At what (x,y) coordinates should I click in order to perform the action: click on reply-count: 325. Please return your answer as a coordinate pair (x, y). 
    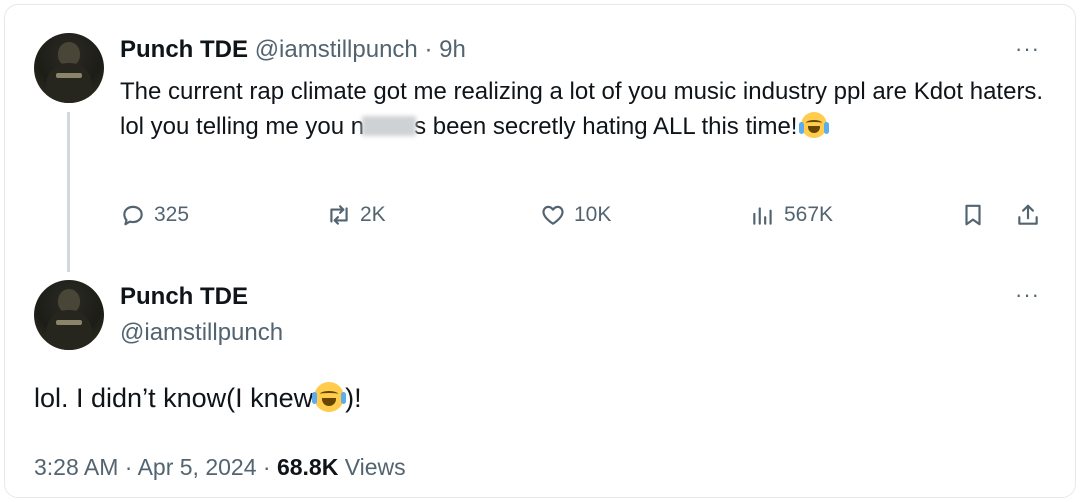
    Looking at the image, I should click on (172, 214).